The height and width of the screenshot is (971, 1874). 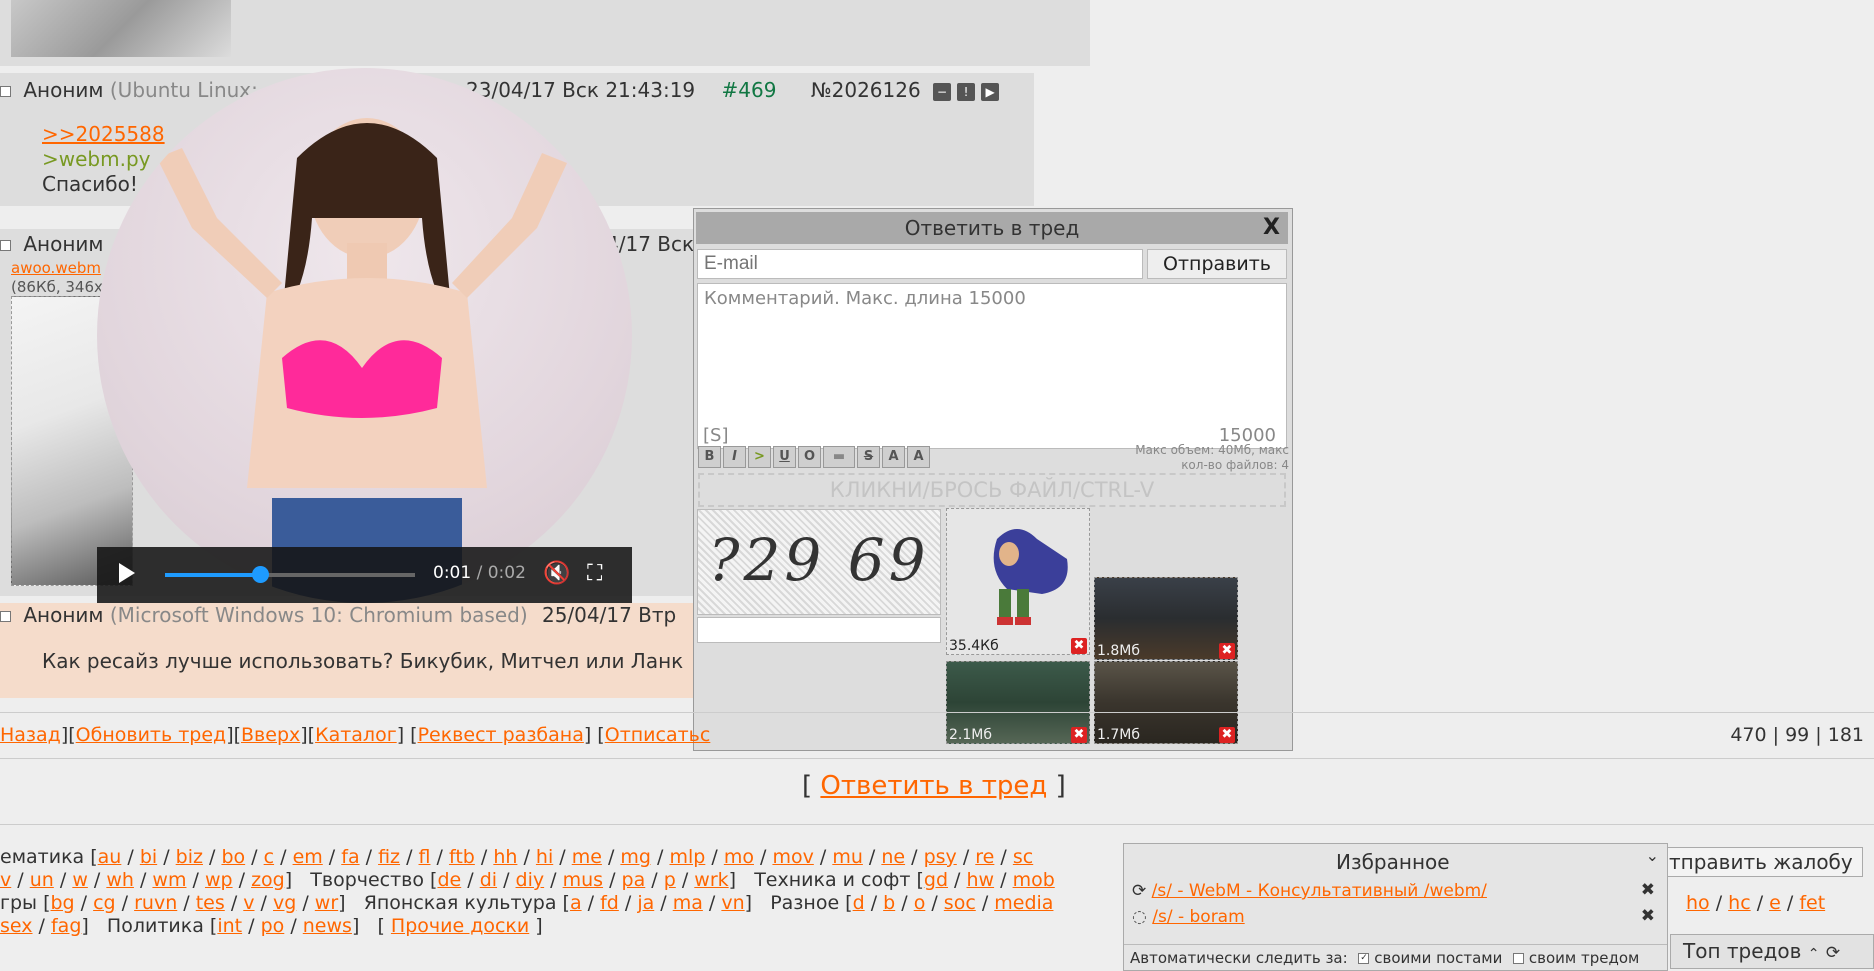 I want to click on board-link-o: o, so click(x=920, y=903).